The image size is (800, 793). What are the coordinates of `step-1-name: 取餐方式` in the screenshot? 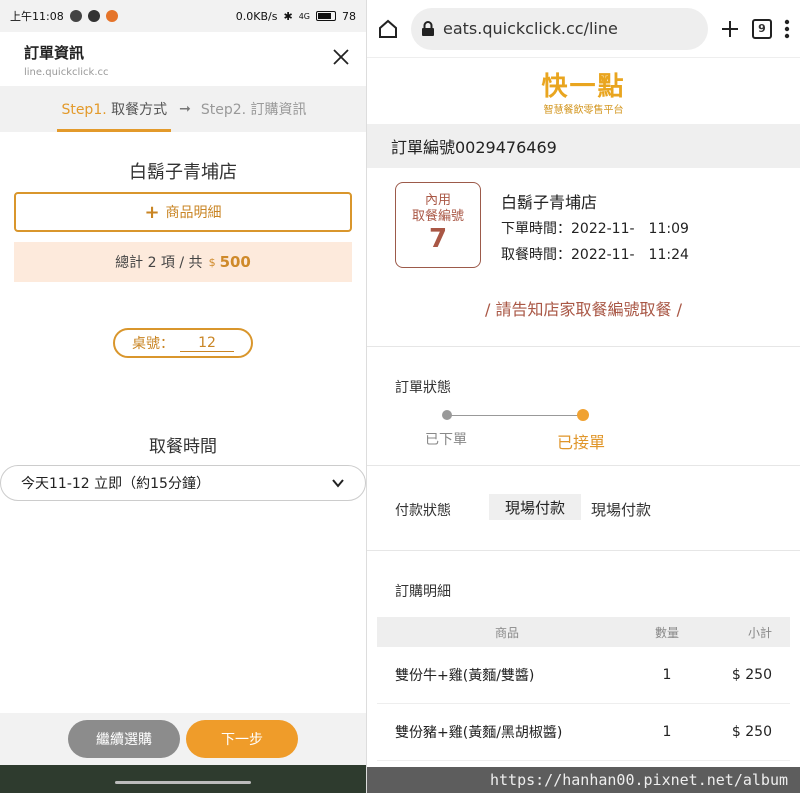 It's located at (139, 110).